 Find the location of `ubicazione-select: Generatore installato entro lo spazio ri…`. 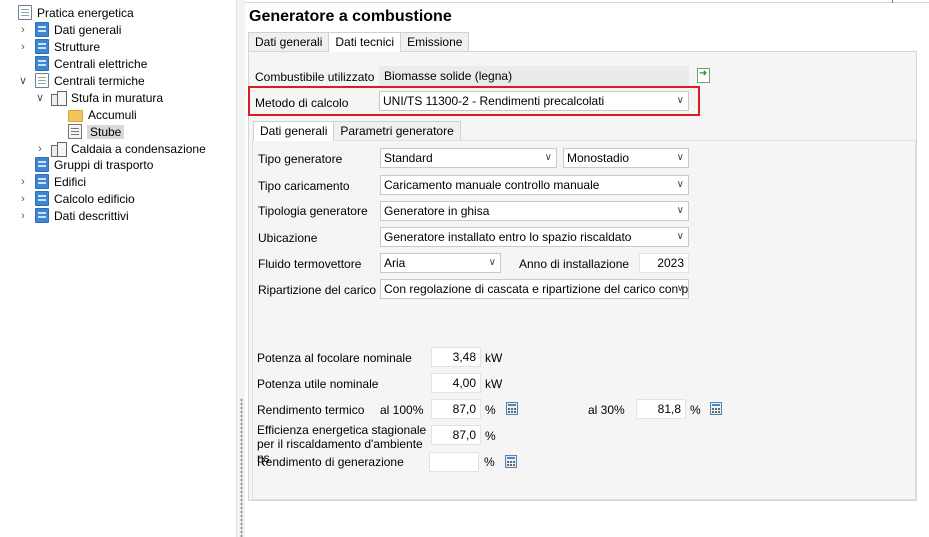

ubicazione-select: Generatore installato entro lo spazio ri… is located at coordinates (534, 237).